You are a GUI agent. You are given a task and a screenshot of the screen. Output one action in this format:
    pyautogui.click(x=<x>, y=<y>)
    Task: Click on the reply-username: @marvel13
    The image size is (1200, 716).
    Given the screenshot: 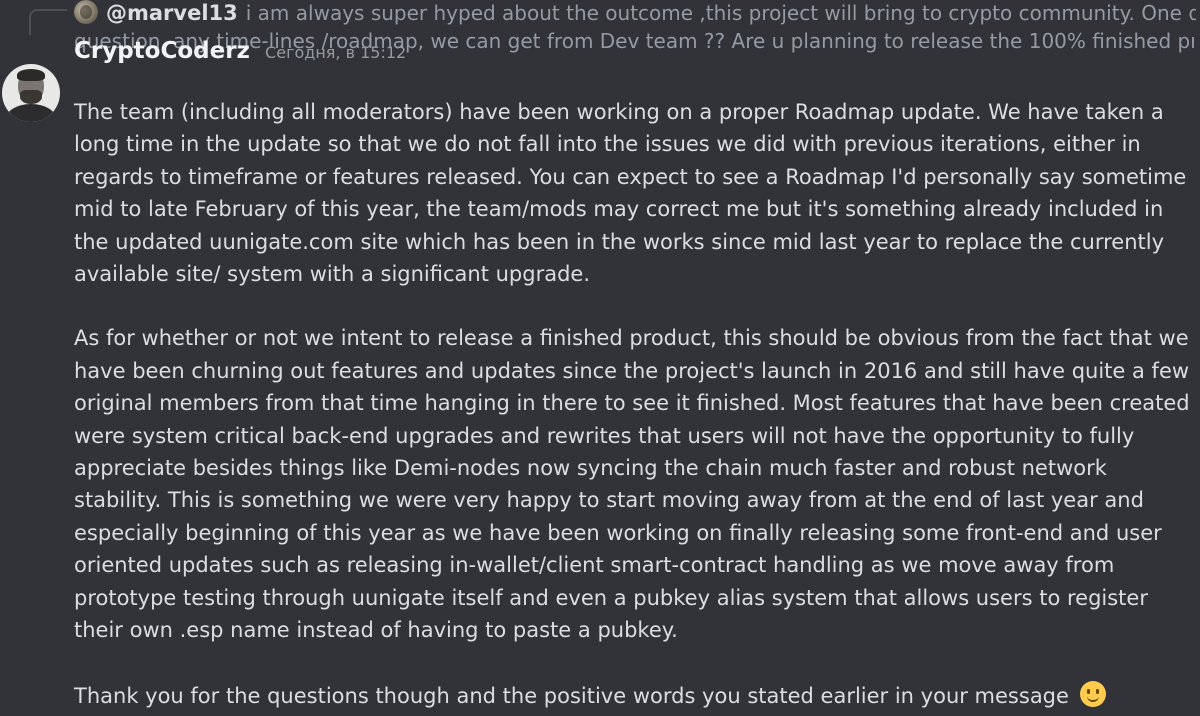 What is the action you would take?
    pyautogui.click(x=172, y=13)
    